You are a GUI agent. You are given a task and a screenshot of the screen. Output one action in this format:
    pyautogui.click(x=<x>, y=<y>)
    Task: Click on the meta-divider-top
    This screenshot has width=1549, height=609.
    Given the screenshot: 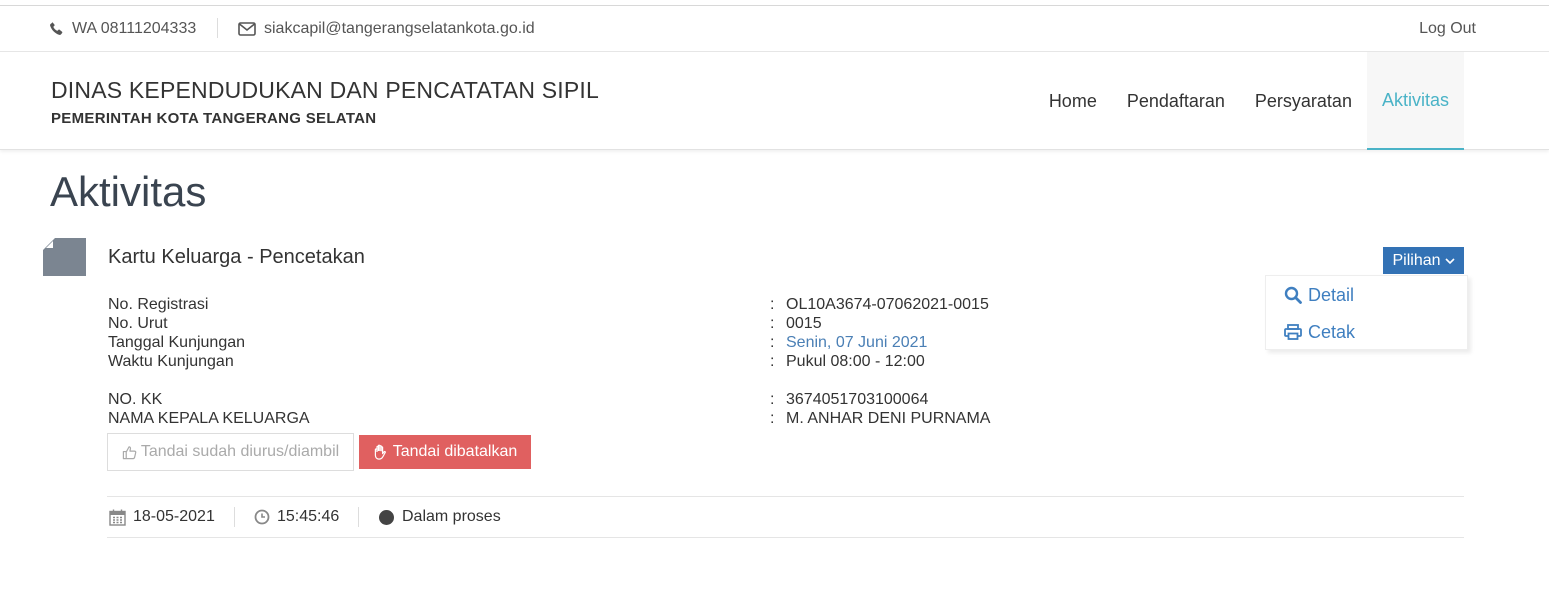 What is the action you would take?
    pyautogui.click(x=785, y=496)
    